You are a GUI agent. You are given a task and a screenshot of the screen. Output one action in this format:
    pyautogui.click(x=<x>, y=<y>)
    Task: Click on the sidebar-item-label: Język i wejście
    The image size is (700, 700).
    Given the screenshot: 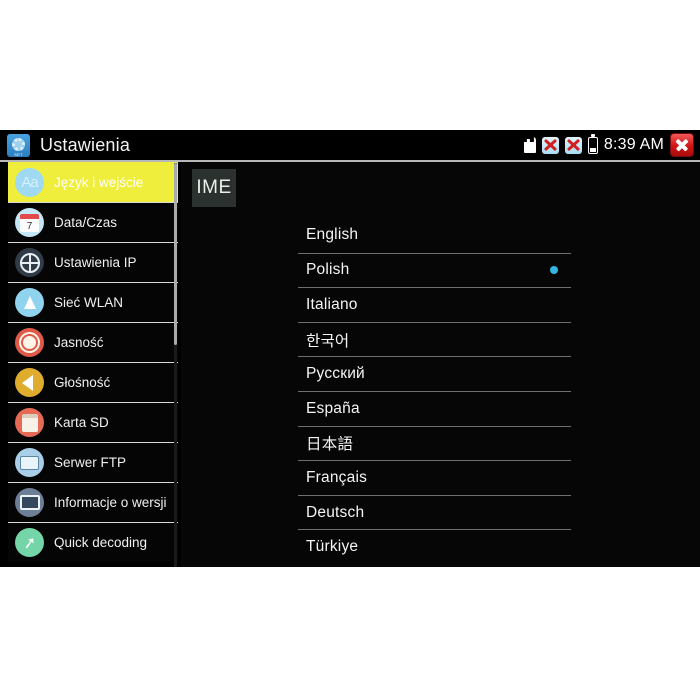 What is the action you would take?
    pyautogui.click(x=99, y=182)
    